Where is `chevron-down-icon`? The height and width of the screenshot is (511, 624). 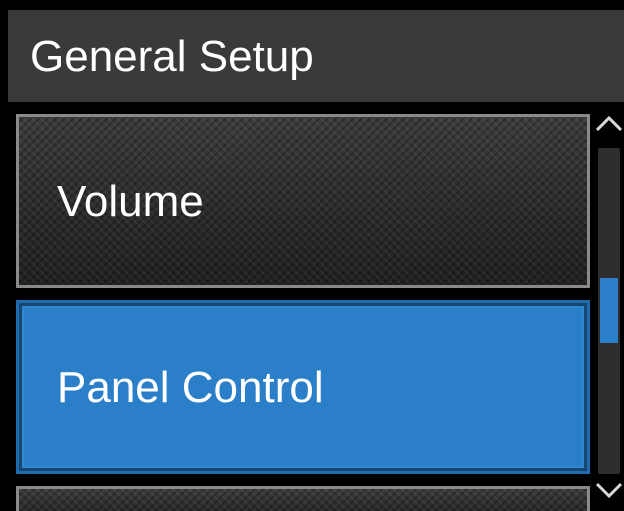
chevron-down-icon is located at coordinates (609, 491).